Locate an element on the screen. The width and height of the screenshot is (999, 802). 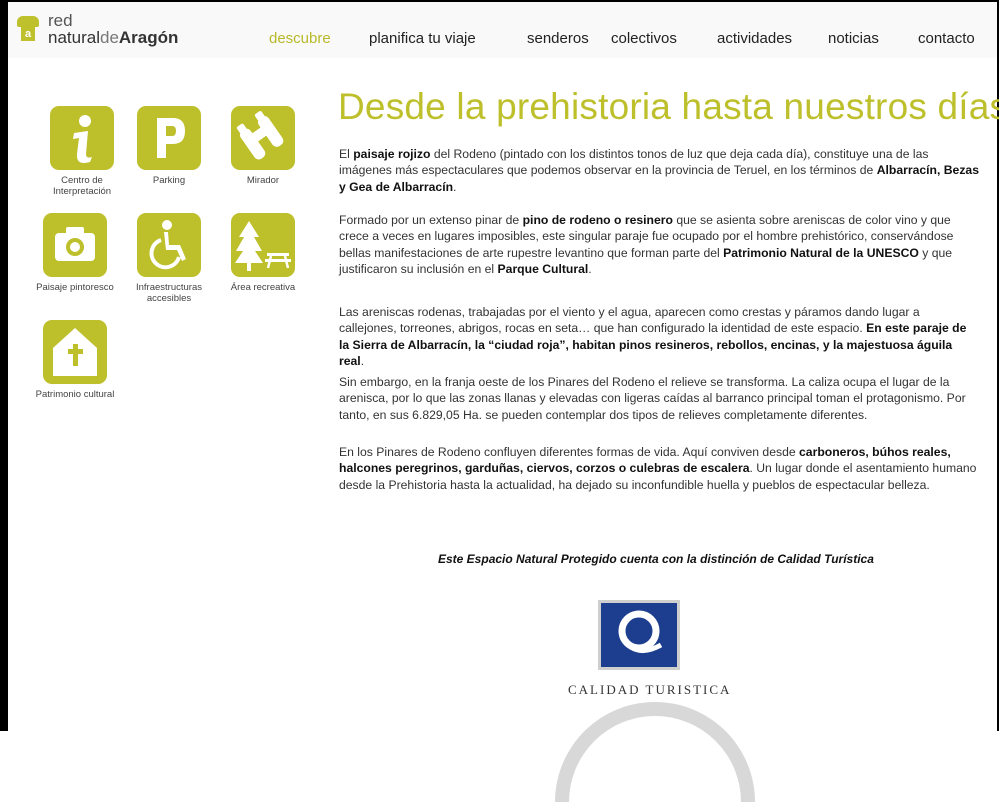
quality-caption: CALIDAD TURISTICA is located at coordinates (650, 689).